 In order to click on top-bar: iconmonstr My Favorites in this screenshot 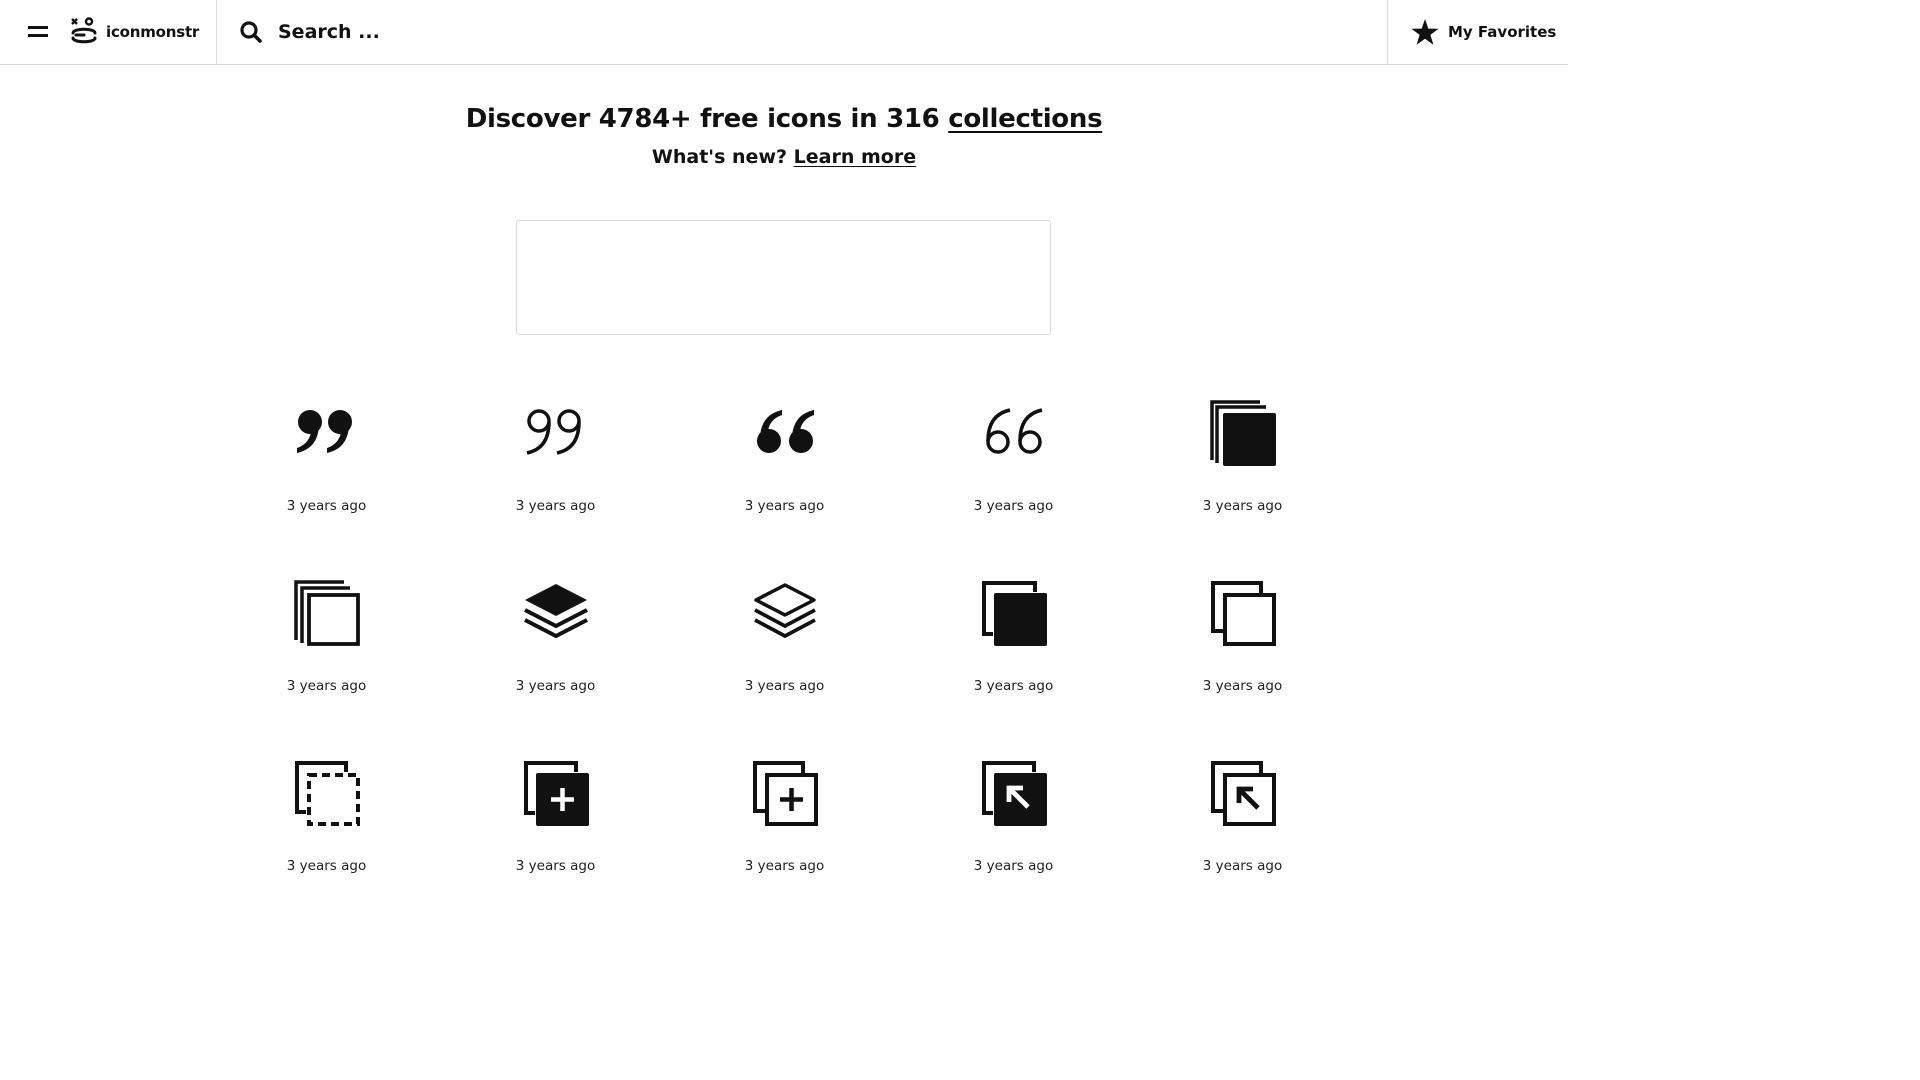, I will do `click(784, 32)`.